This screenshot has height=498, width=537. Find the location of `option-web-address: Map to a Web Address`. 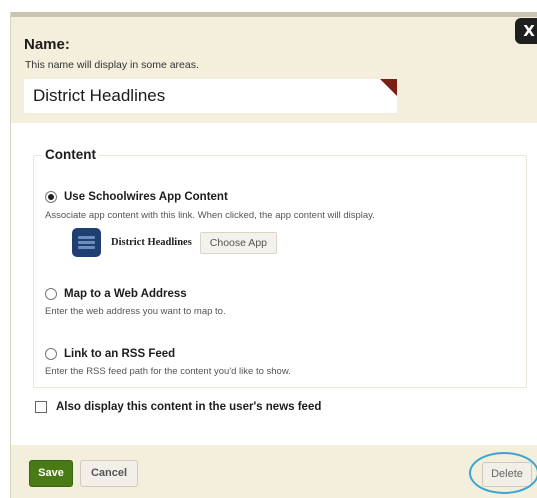

option-web-address: Map to a Web Address is located at coordinates (116, 294).